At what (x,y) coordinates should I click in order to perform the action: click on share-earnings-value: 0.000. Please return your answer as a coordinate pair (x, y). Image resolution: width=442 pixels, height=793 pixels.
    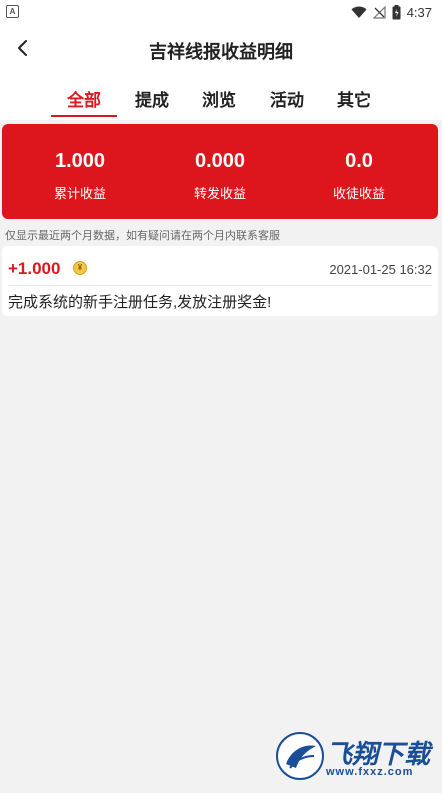
    Looking at the image, I should click on (220, 161).